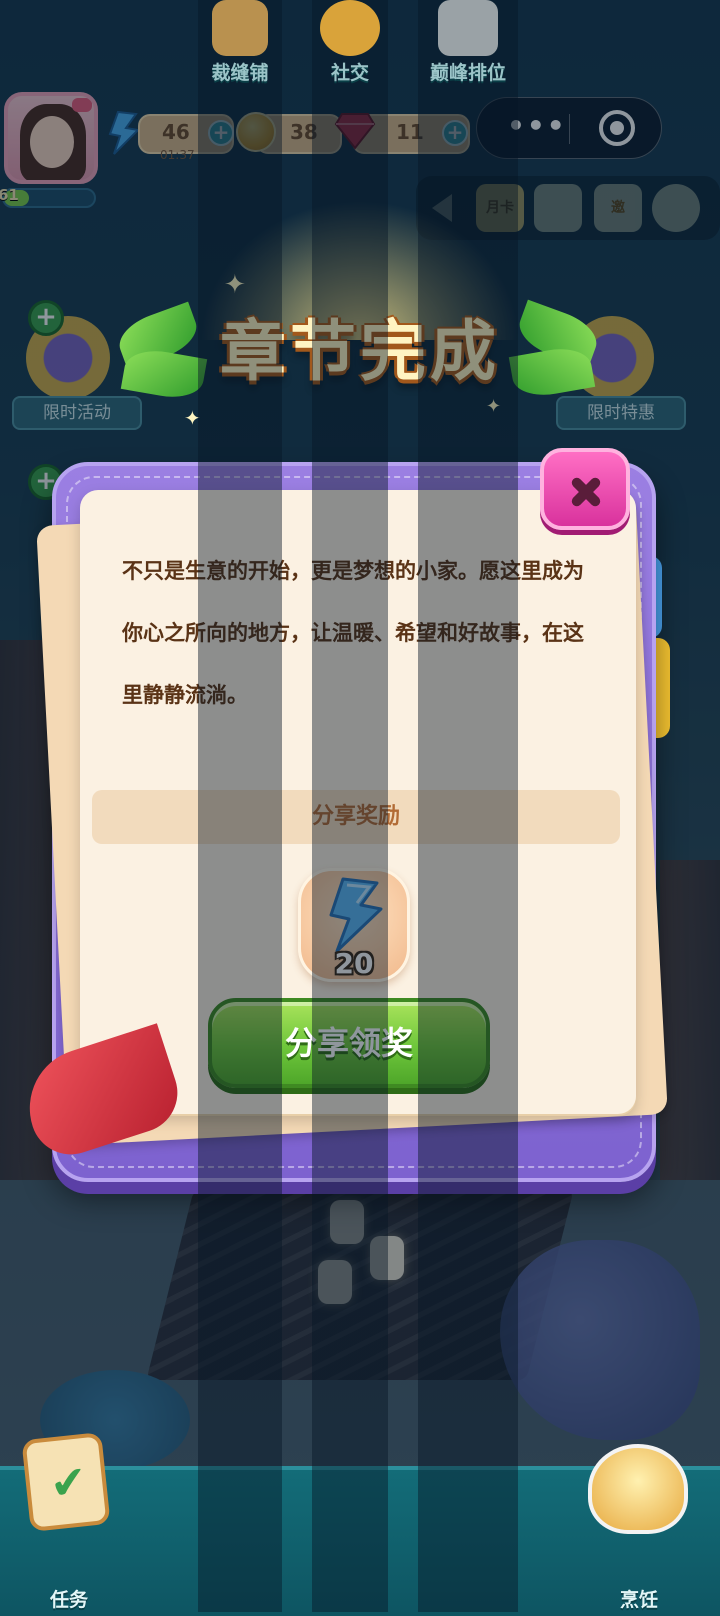 Image resolution: width=720 pixels, height=1616 pixels. I want to click on nav-cooking: 烹饪, so click(639, 1597).